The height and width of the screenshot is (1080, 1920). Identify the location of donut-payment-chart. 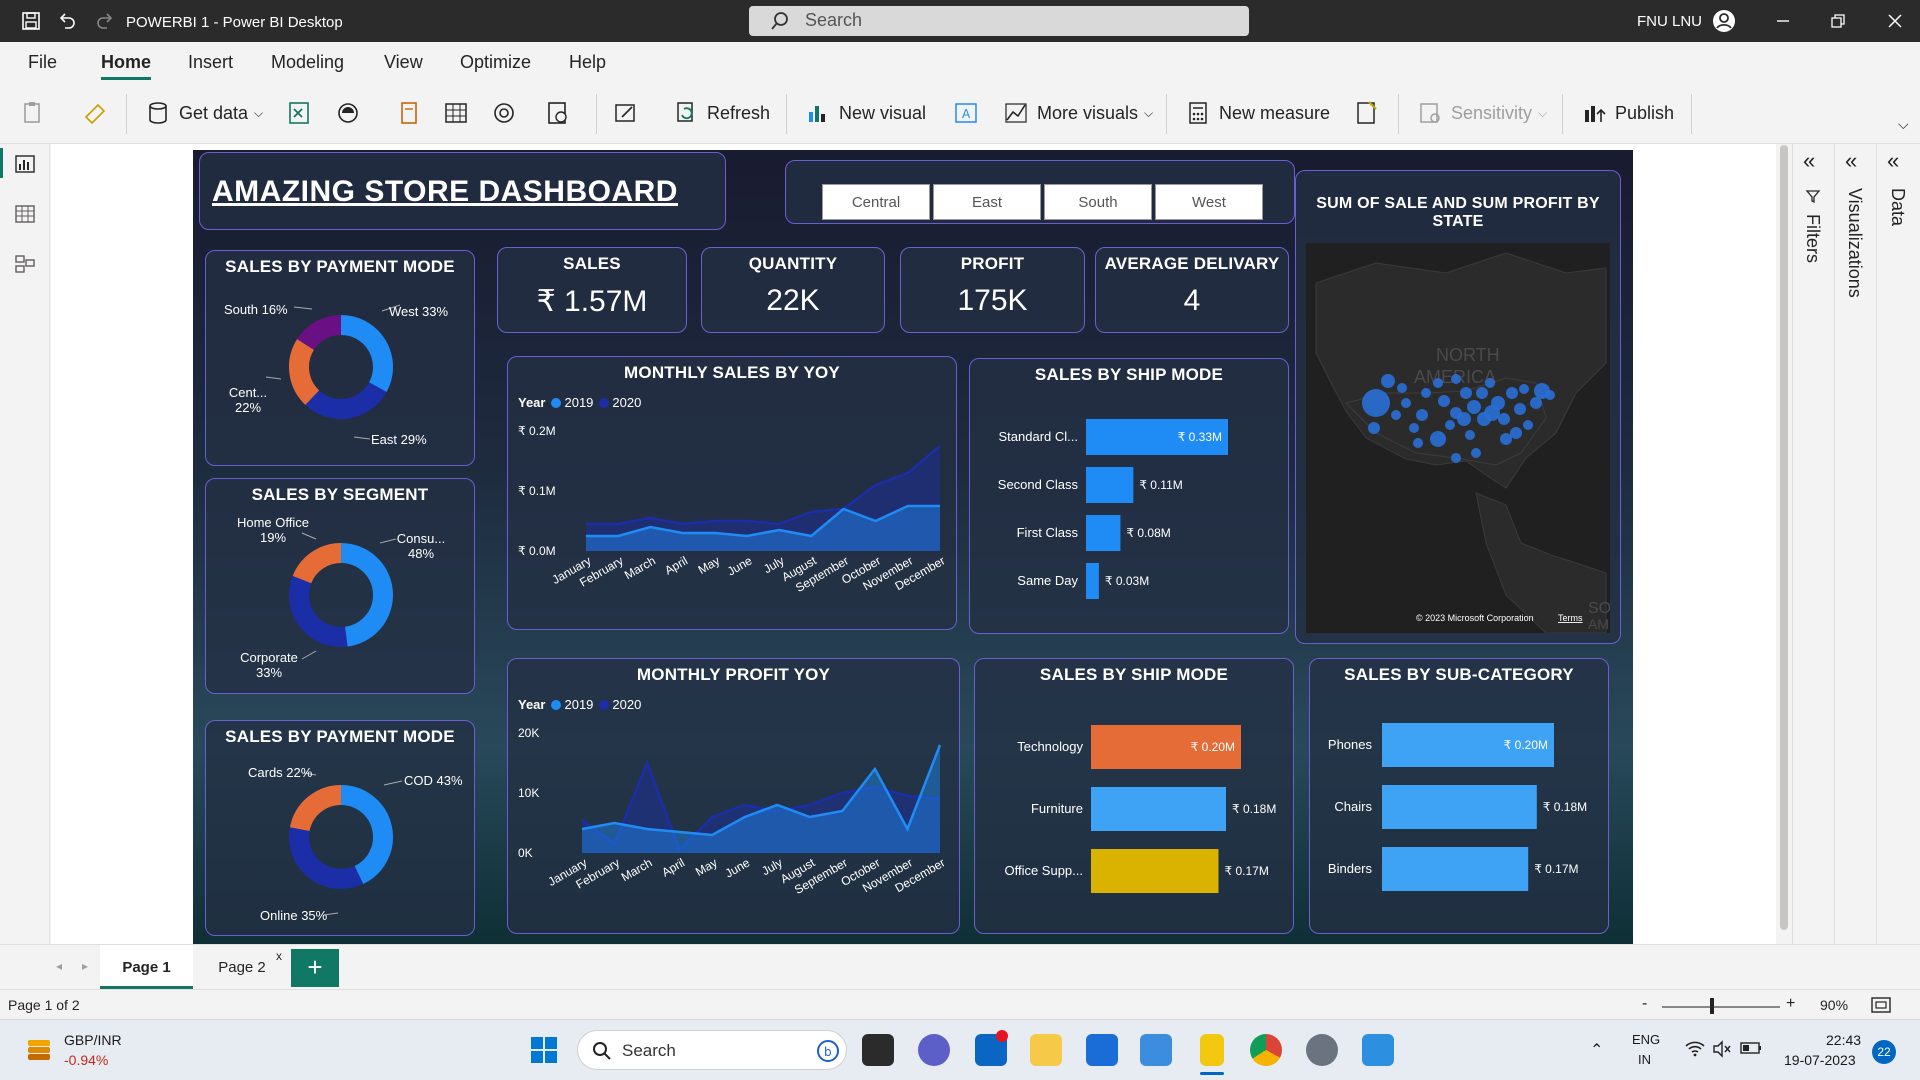
(341, 829).